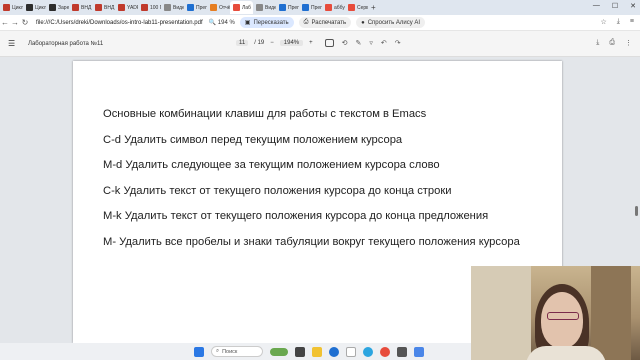 This screenshot has height=360, width=640. I want to click on webcam-overlay, so click(555, 313).